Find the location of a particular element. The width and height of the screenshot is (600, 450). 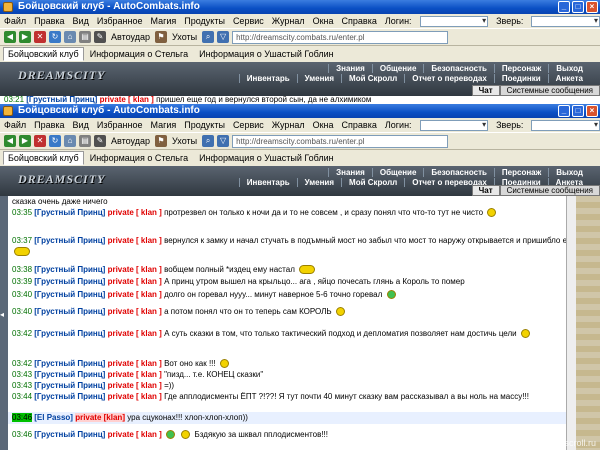

nav-duels: Поединки is located at coordinates (520, 78).